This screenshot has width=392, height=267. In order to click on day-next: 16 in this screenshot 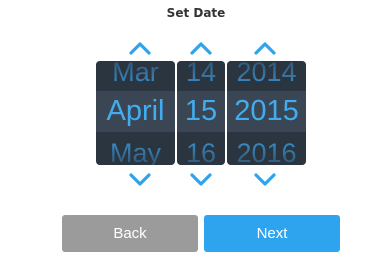, I will do `click(201, 153)`.